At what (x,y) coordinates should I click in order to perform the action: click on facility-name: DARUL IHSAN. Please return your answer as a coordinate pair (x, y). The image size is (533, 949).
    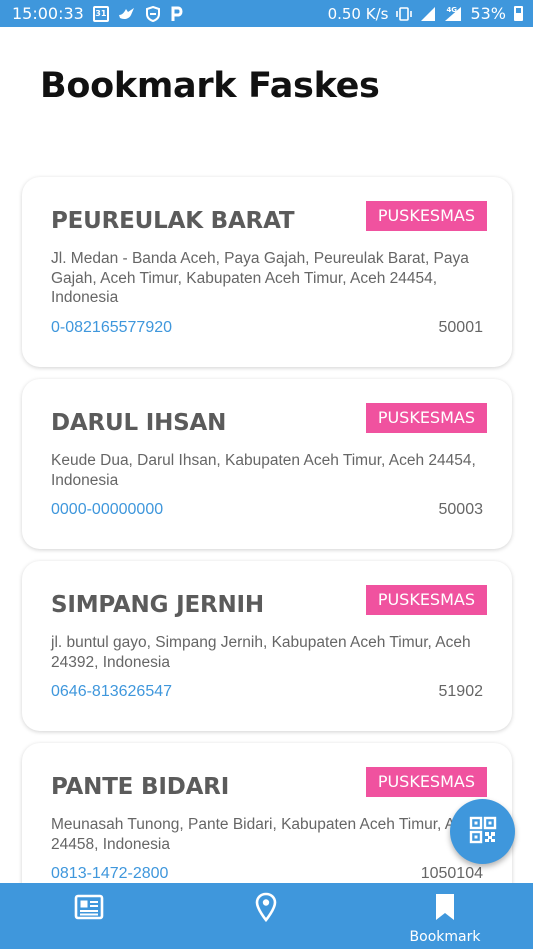
    Looking at the image, I should click on (139, 423).